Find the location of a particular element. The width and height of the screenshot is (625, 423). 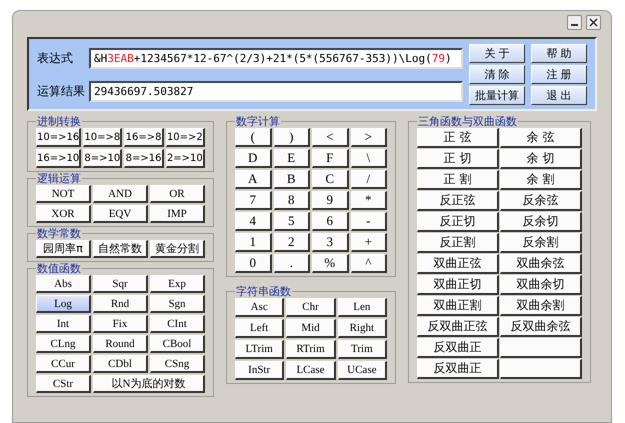

function-button: Left is located at coordinates (259, 328).